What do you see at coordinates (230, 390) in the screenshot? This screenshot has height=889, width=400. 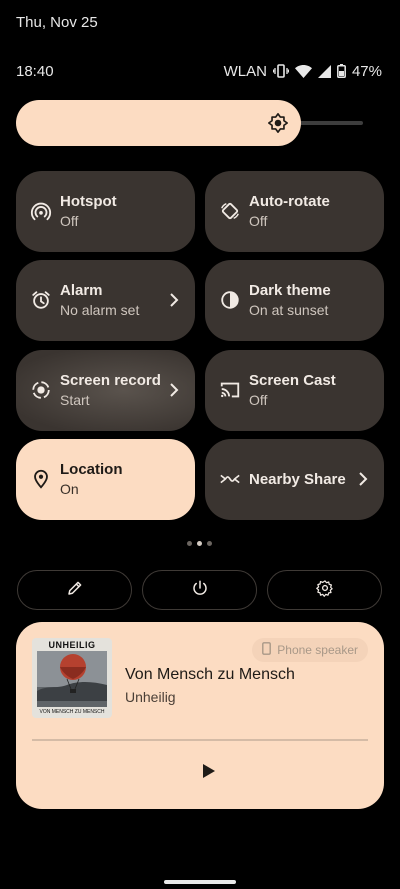 I see `cast-icon` at bounding box center [230, 390].